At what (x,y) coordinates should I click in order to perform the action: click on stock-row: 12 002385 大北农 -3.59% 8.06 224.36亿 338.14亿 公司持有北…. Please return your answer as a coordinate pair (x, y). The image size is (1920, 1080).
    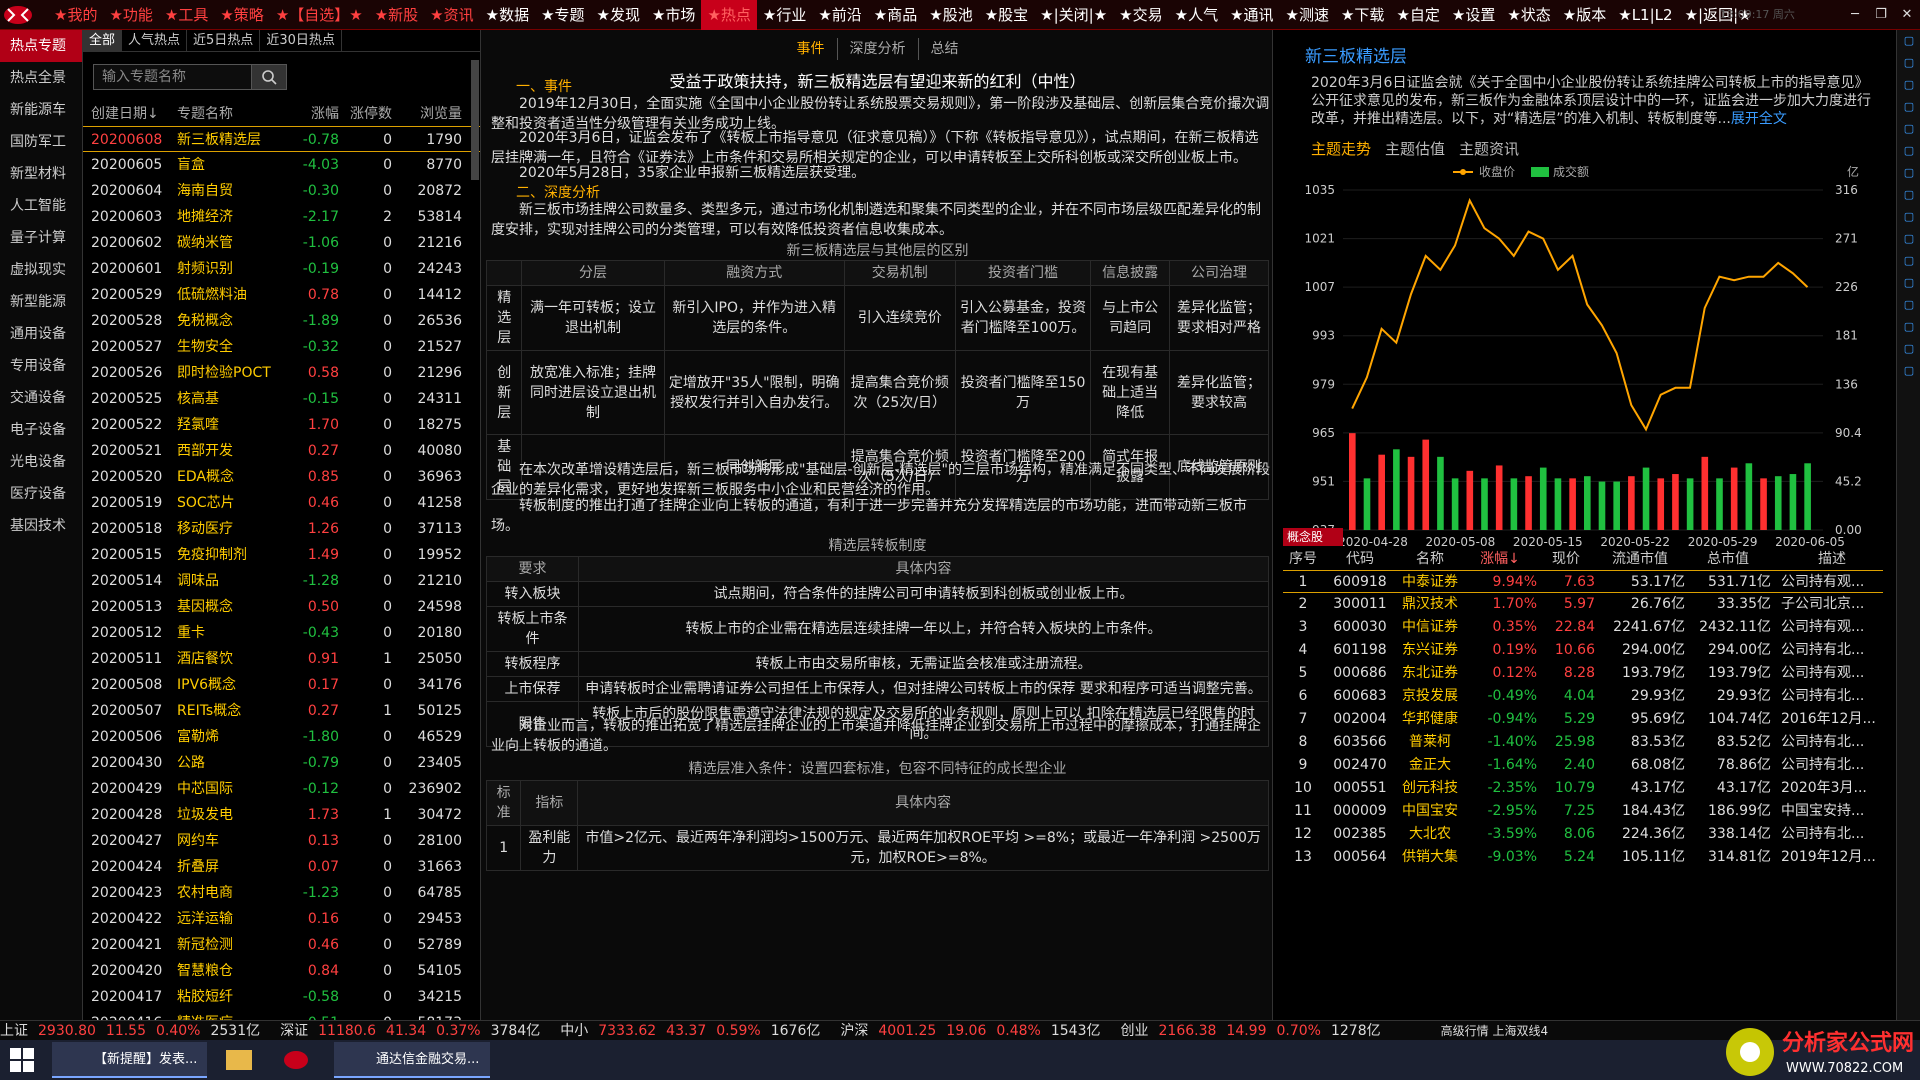
    Looking at the image, I should click on (1583, 834).